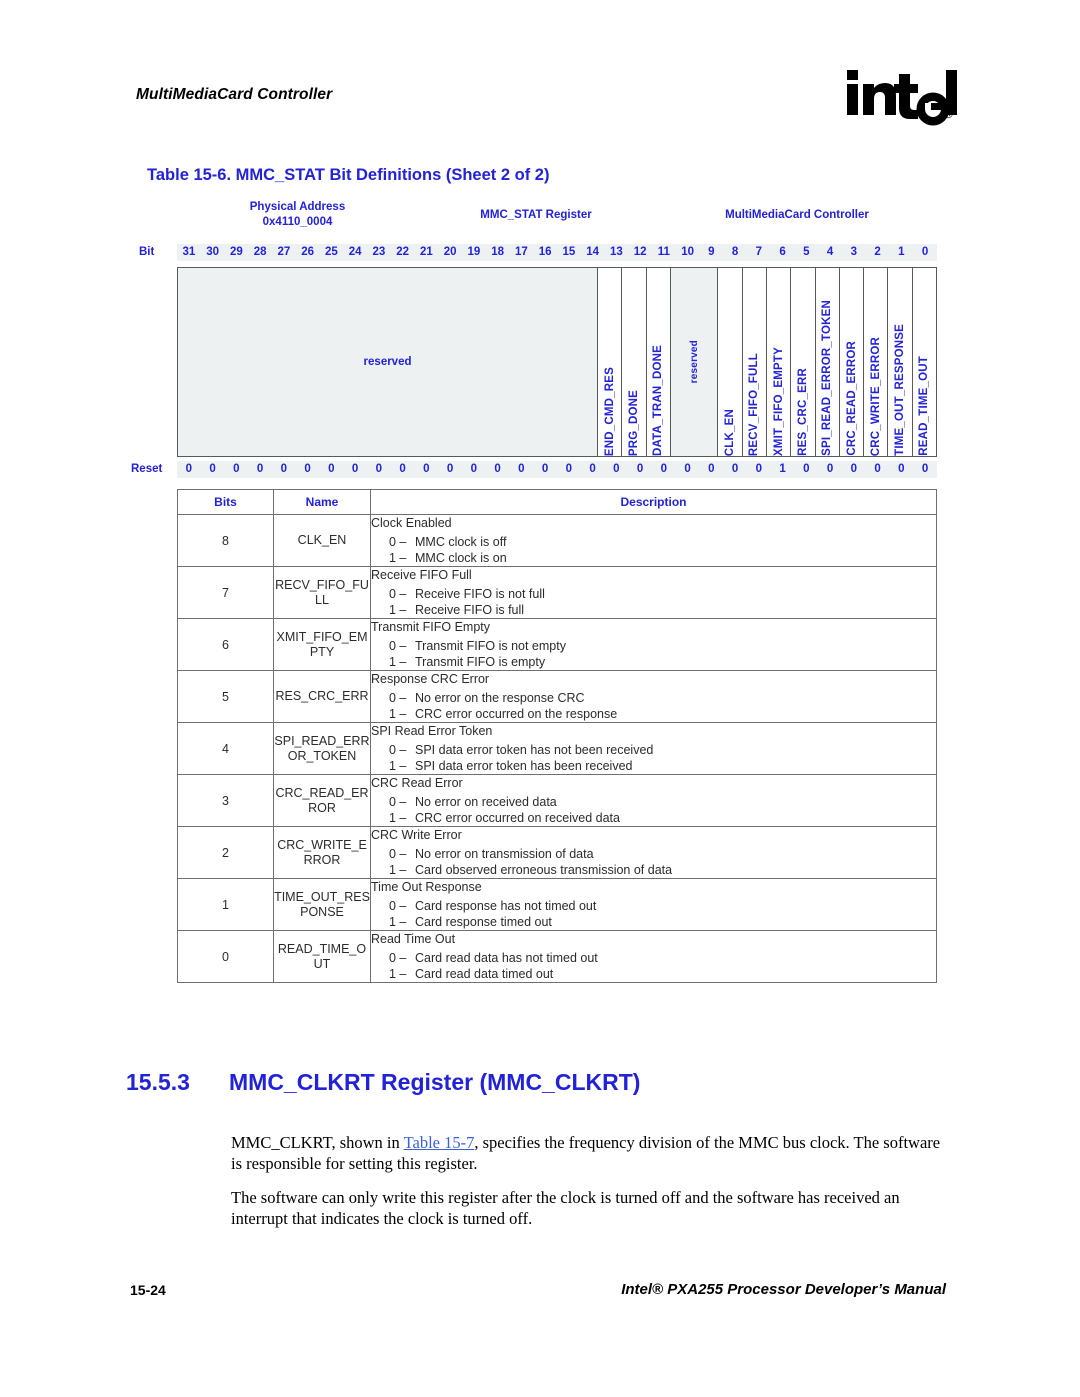 The width and height of the screenshot is (1080, 1397). Describe the element at coordinates (610, 362) in the screenshot. I see `bit-field-end_cmd_res: END_CMD_RES` at that location.